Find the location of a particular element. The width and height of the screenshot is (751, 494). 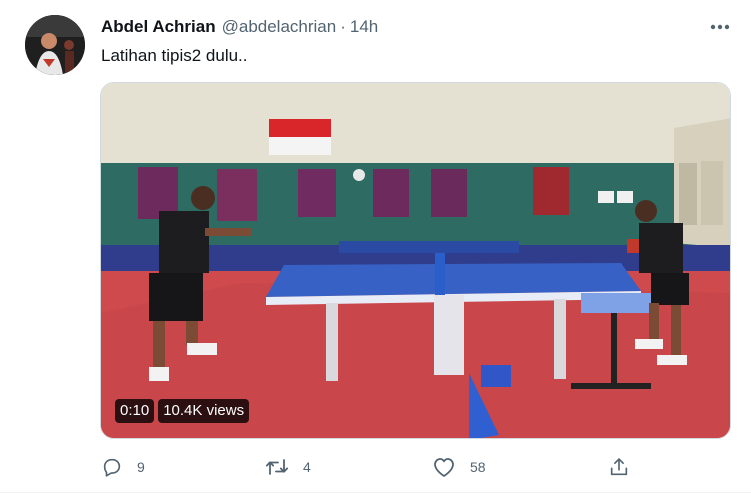

share-button is located at coordinates (619, 467).